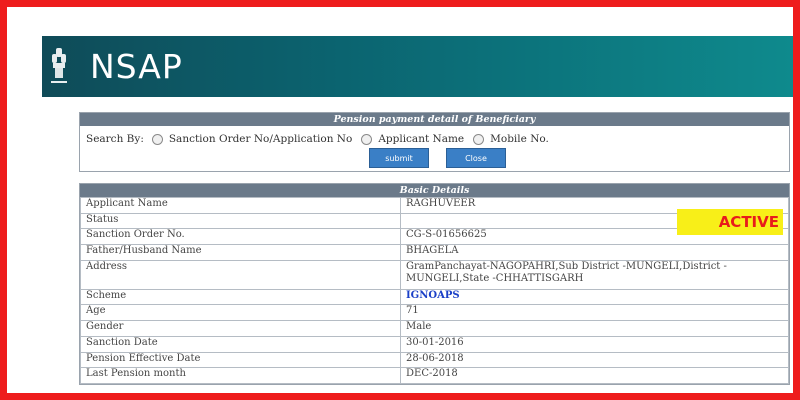  What do you see at coordinates (479, 139) in the screenshot?
I see `radio-mobile-no` at bounding box center [479, 139].